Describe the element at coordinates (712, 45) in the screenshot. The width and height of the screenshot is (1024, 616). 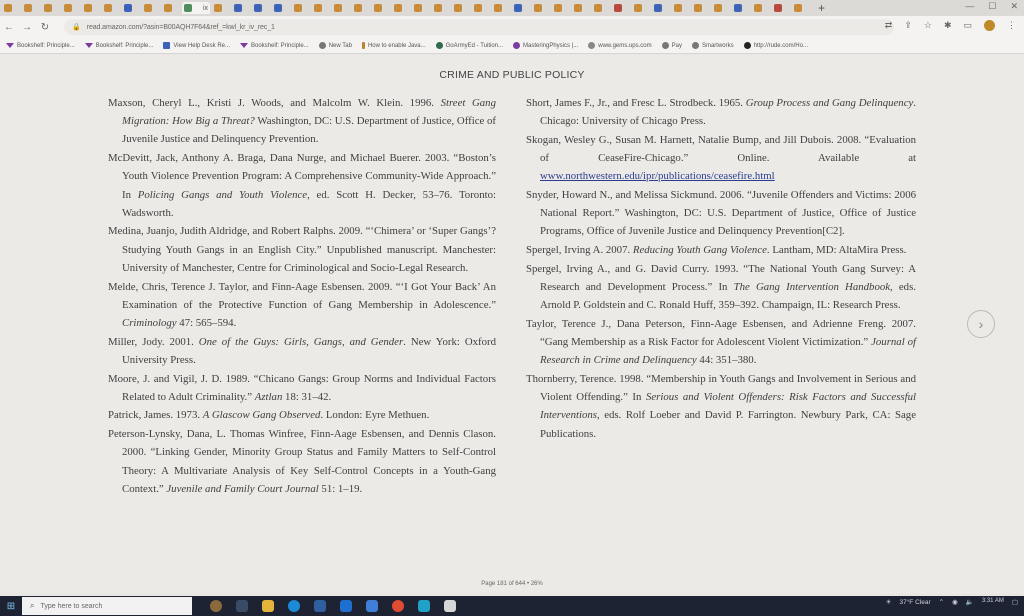
I see `bookmark-item: Smartworks` at that location.